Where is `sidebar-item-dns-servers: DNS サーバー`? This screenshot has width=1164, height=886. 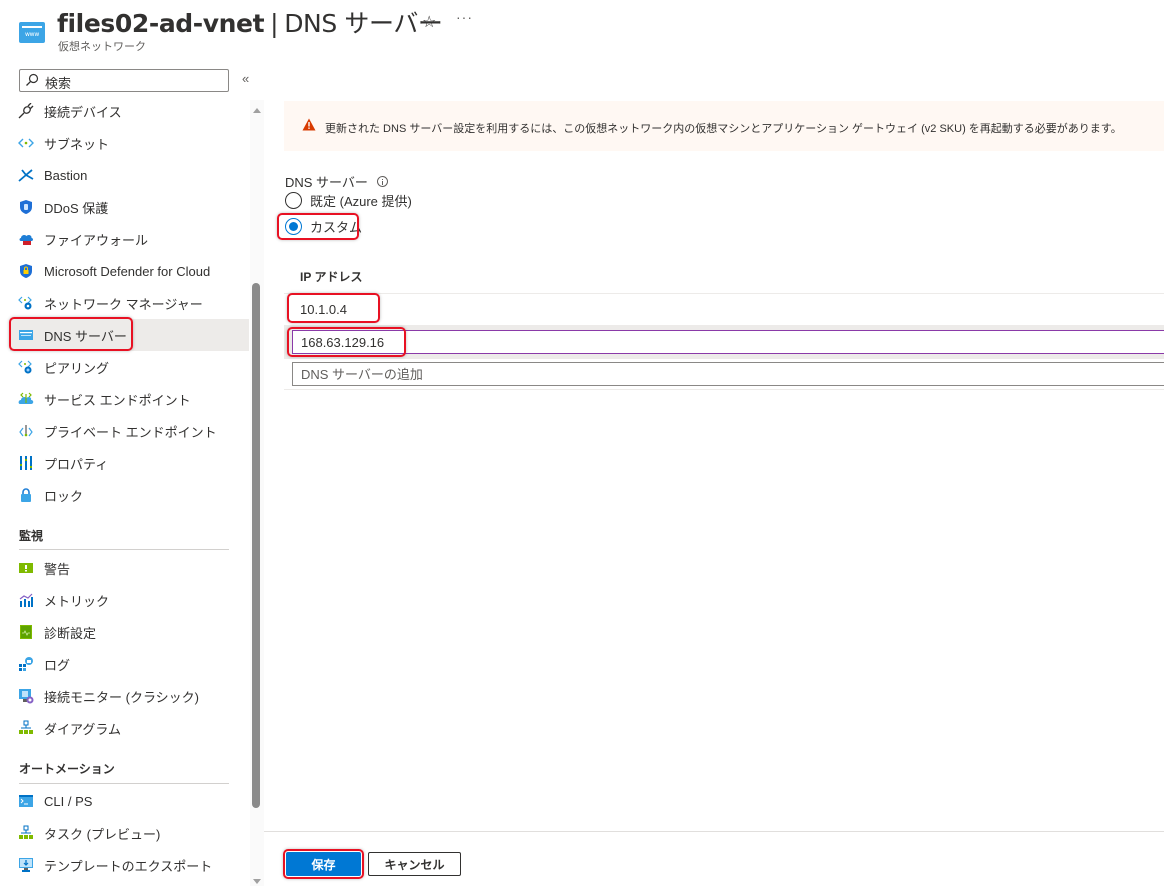 sidebar-item-dns-servers: DNS サーバー is located at coordinates (129, 335).